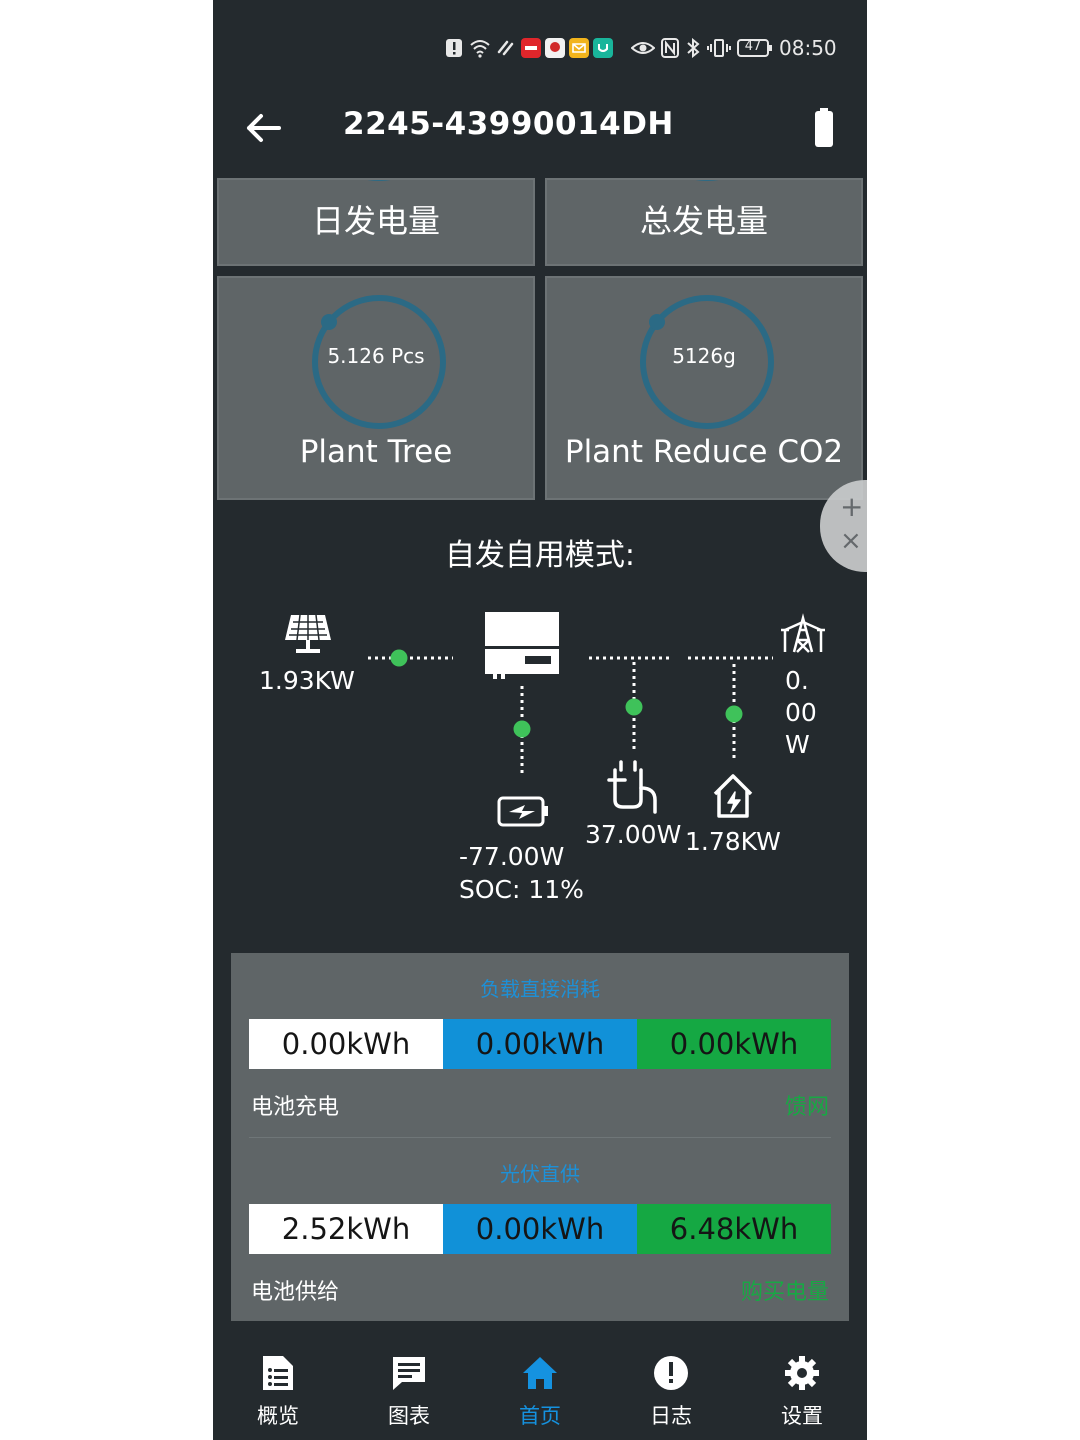 Image resolution: width=1080 pixels, height=1440 pixels. Describe the element at coordinates (671, 1373) in the screenshot. I see `log-icon` at that location.